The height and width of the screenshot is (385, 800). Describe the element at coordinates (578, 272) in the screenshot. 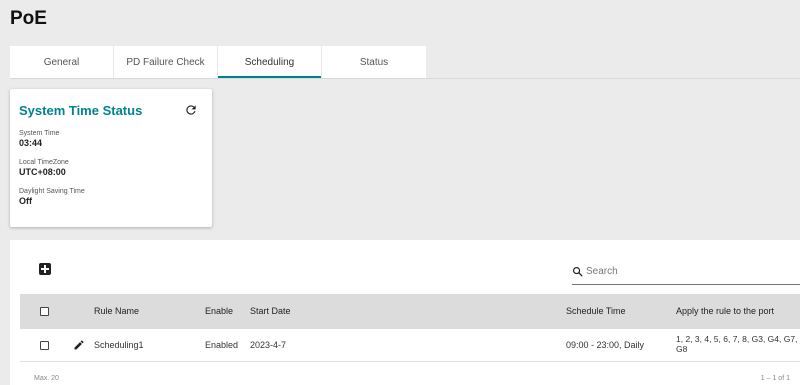

I see `search-icon` at that location.